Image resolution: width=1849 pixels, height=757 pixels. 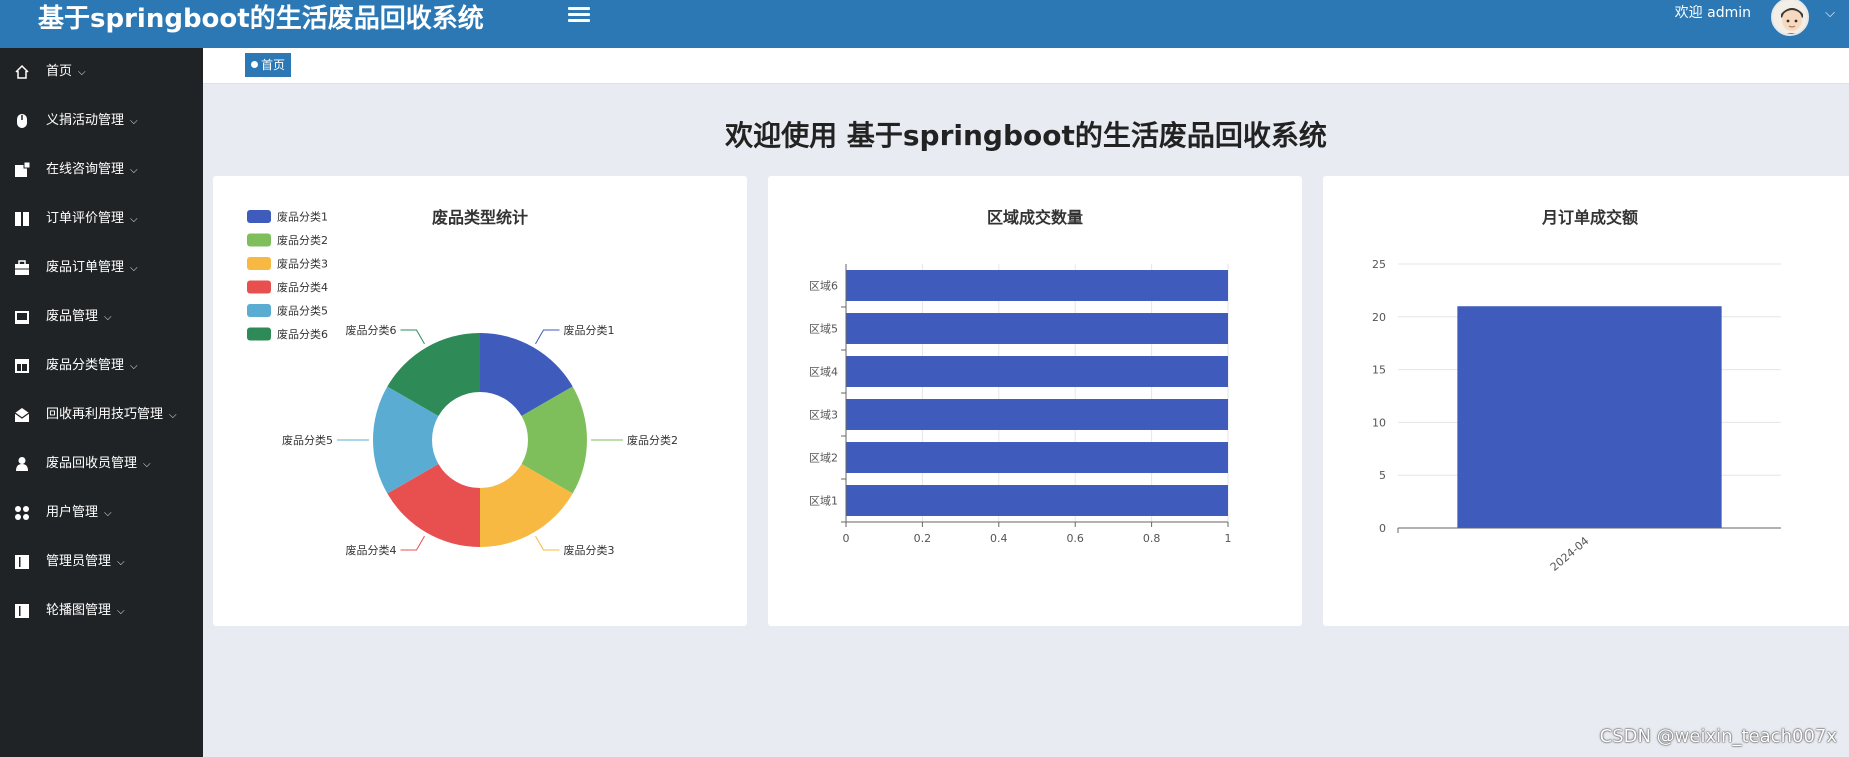 What do you see at coordinates (261, 19) in the screenshot?
I see `app-title: 基于springboot的生活废品回收系统` at bounding box center [261, 19].